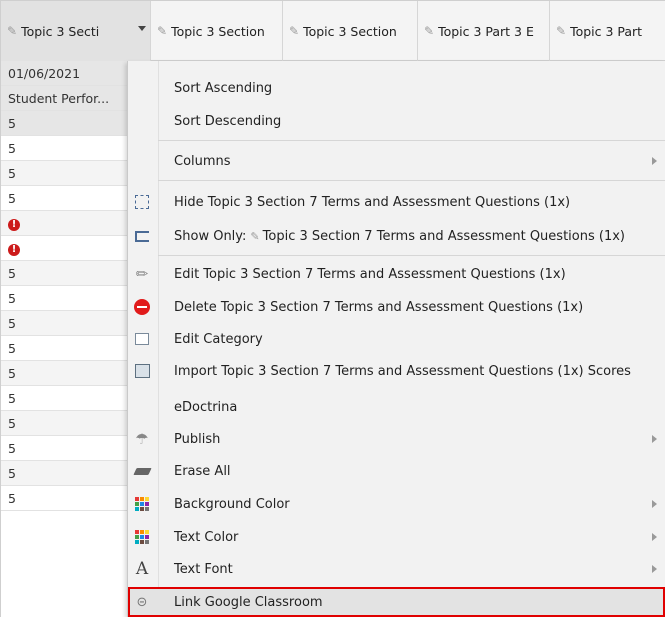 This screenshot has width=665, height=617. Describe the element at coordinates (142, 602) in the screenshot. I see `link-icon: ⊝` at that location.